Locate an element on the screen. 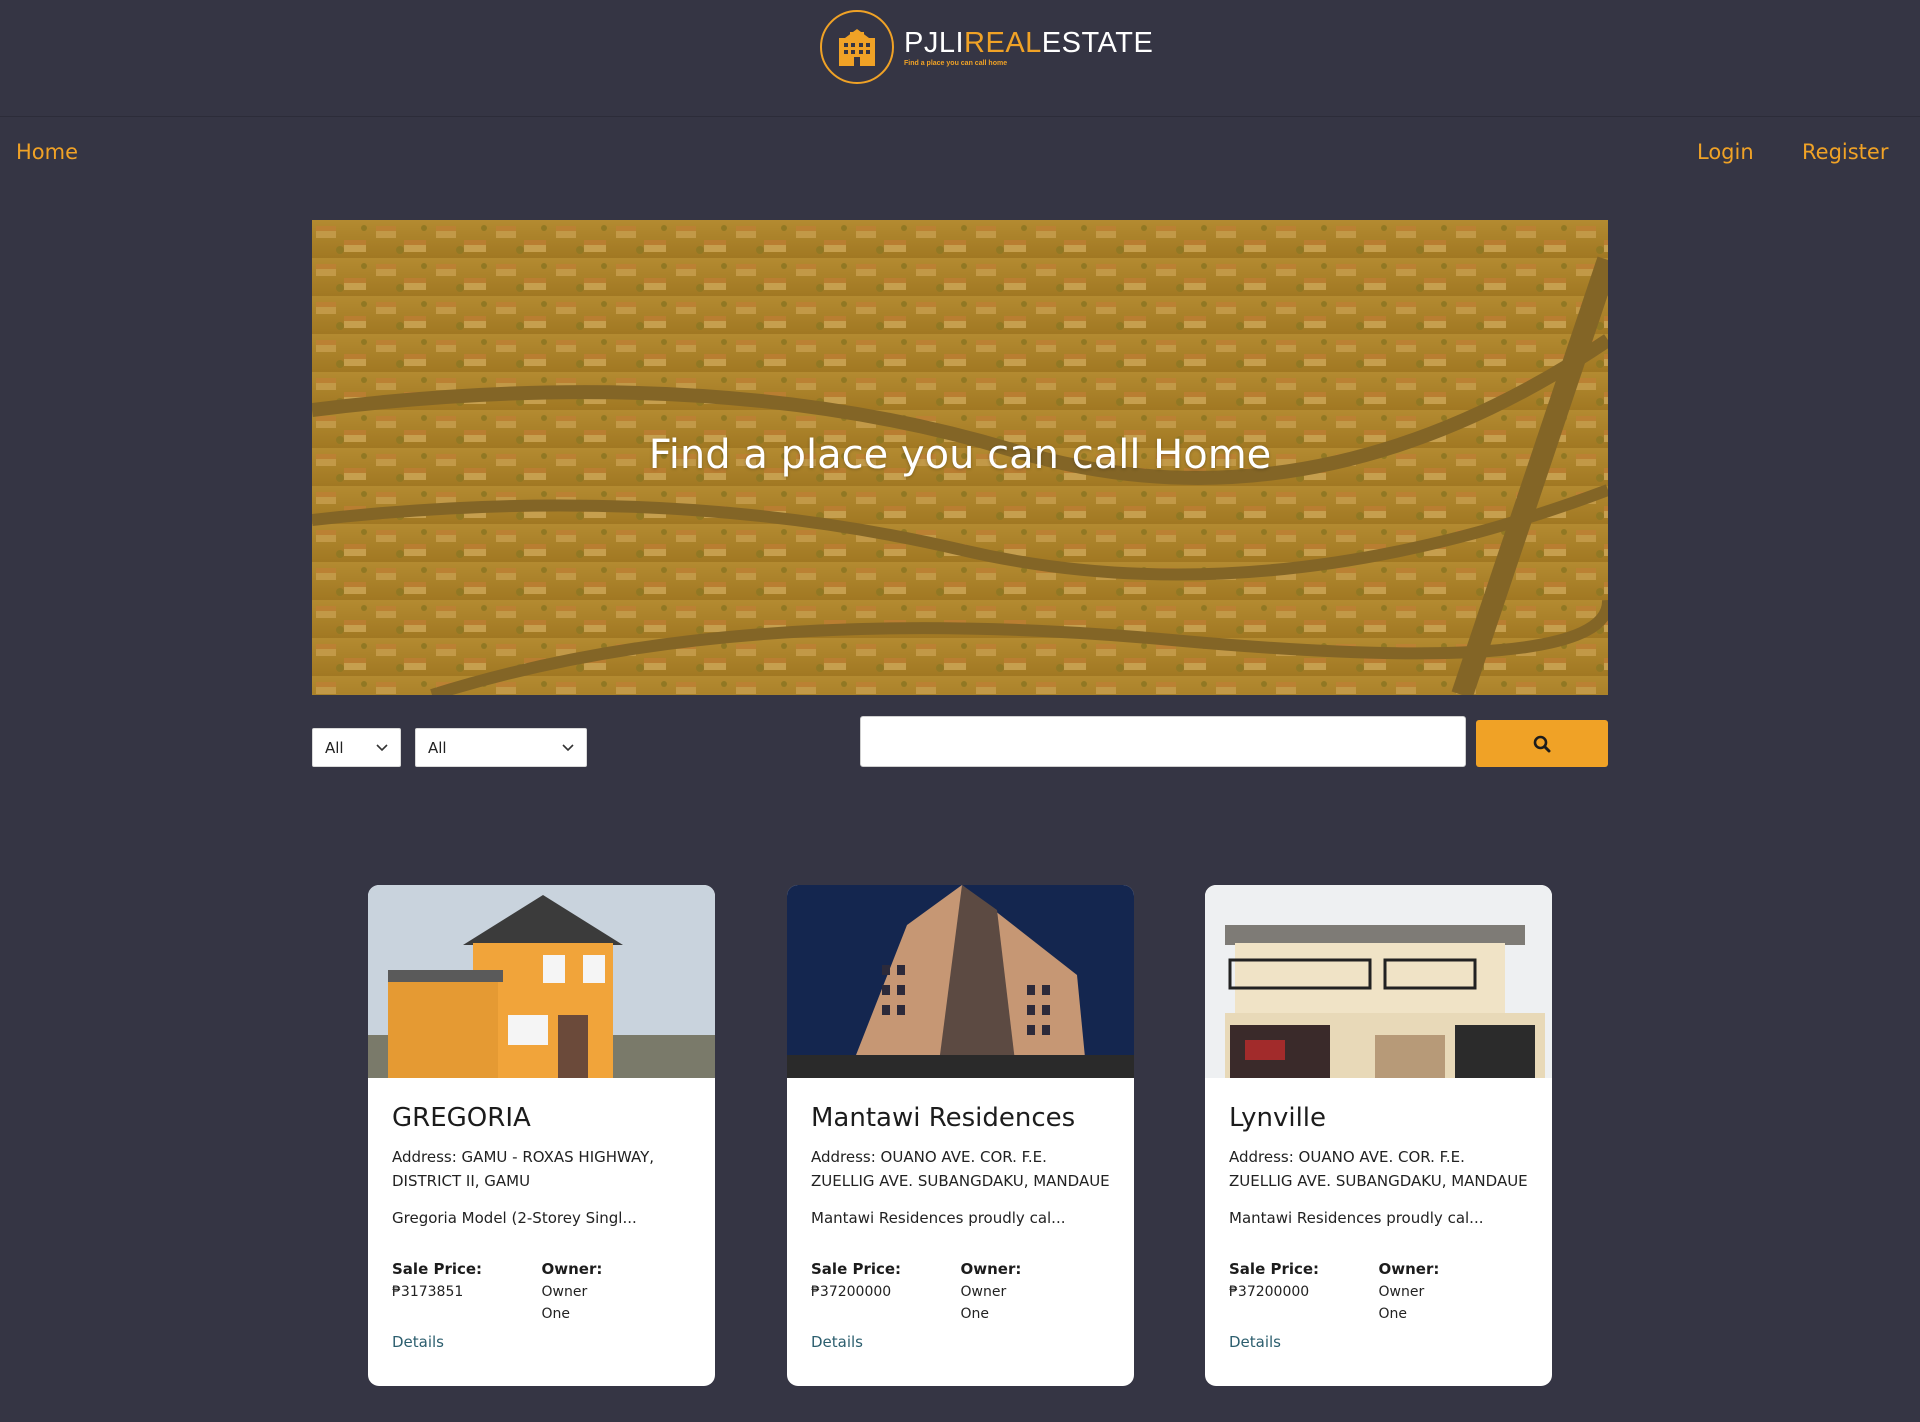 This screenshot has width=1920, height=1422. property-title: Mantawi Residences is located at coordinates (943, 1118).